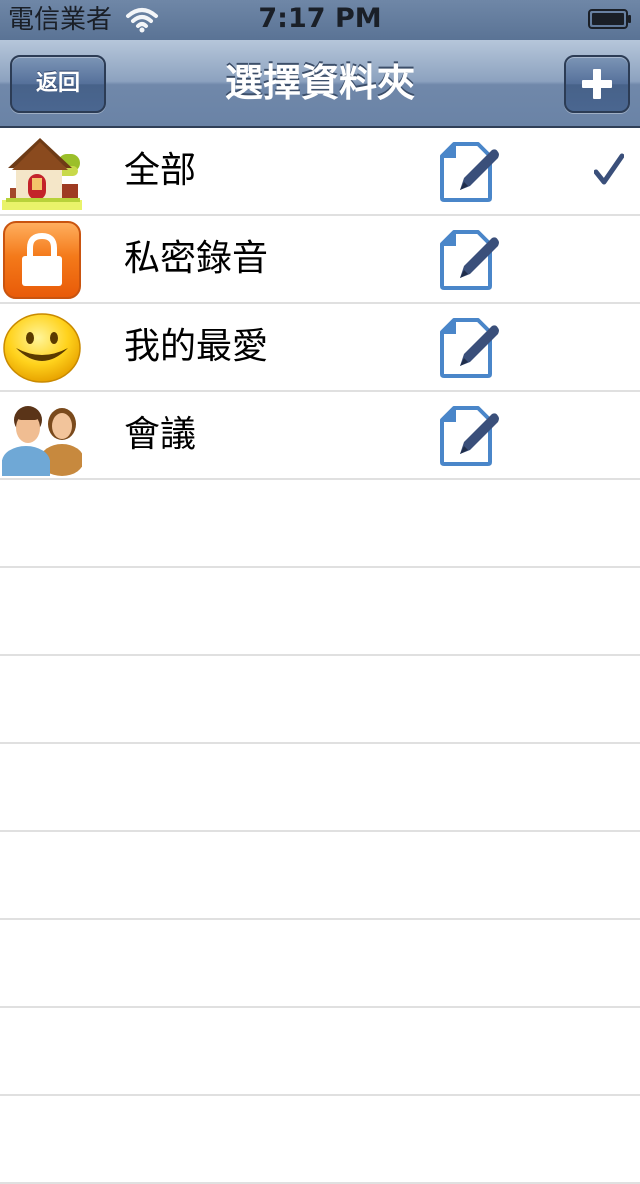 The image size is (640, 1184). Describe the element at coordinates (320, 436) in the screenshot. I see `folder-row: 會議` at that location.